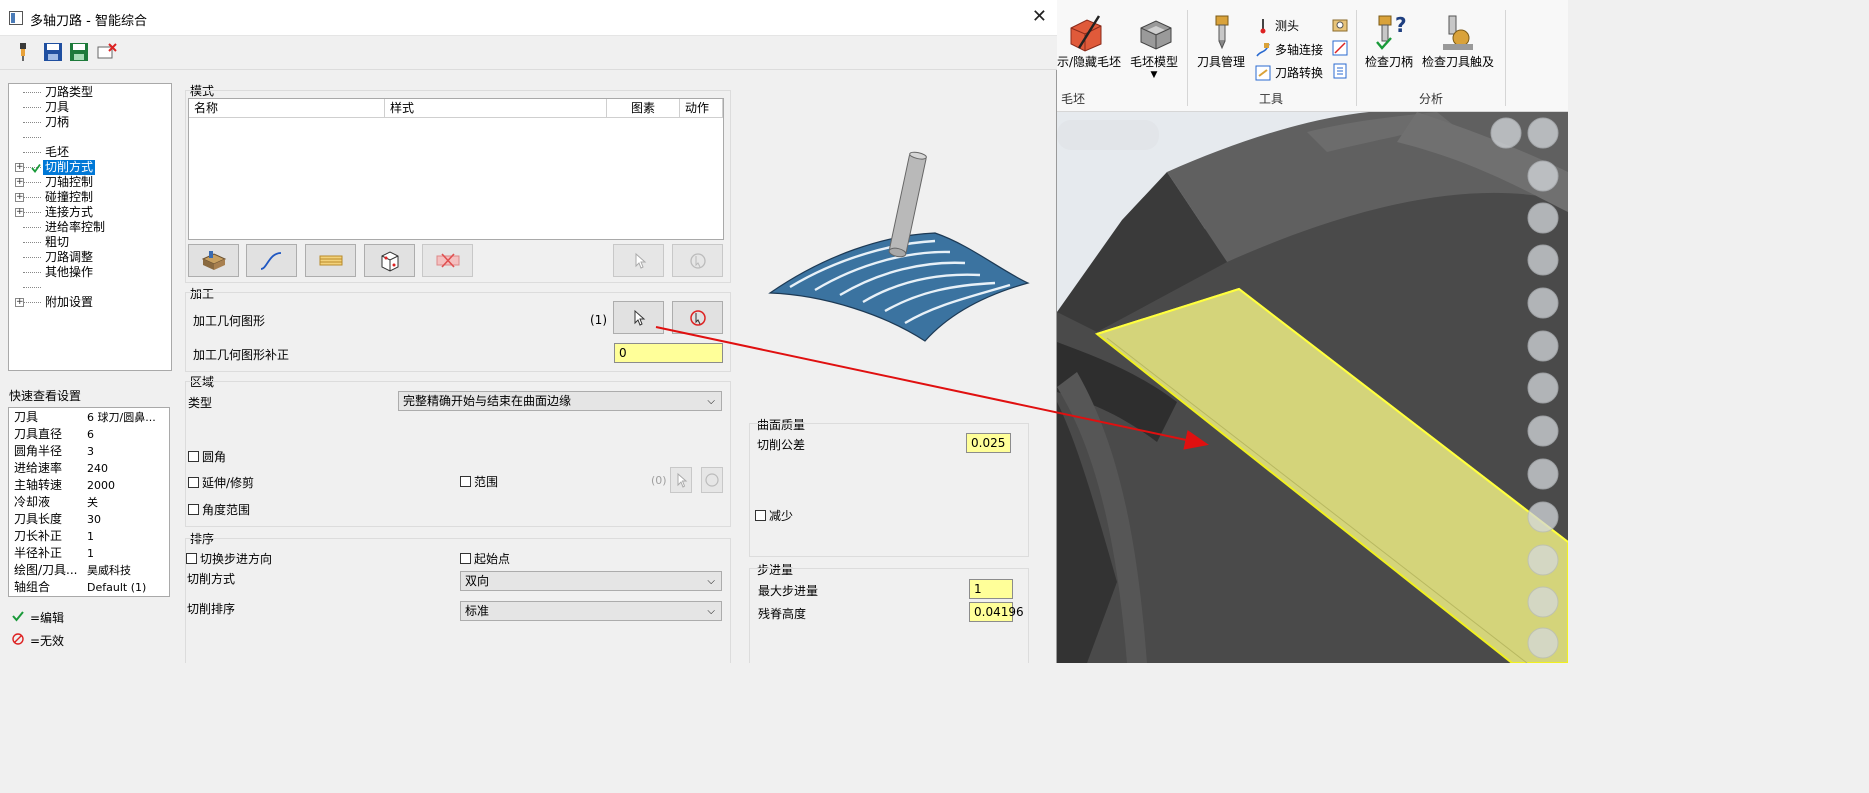  What do you see at coordinates (1039, 16) in the screenshot?
I see `close-button: ✕` at bounding box center [1039, 16].